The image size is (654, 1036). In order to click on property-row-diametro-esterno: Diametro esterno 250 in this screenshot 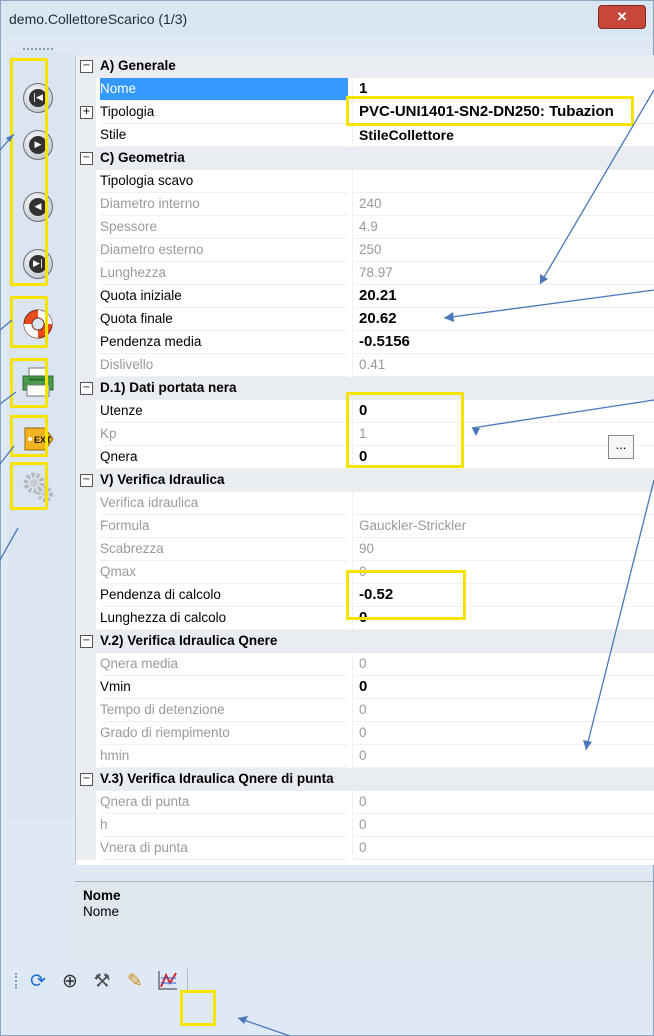, I will do `click(365, 250)`.